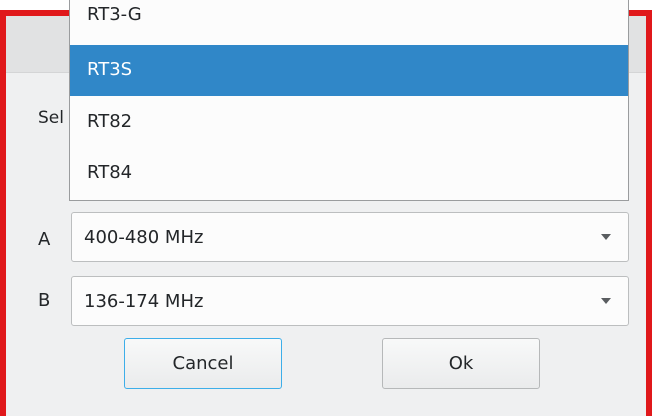  I want to click on dropdown-option-rt84: RT84, so click(349, 173).